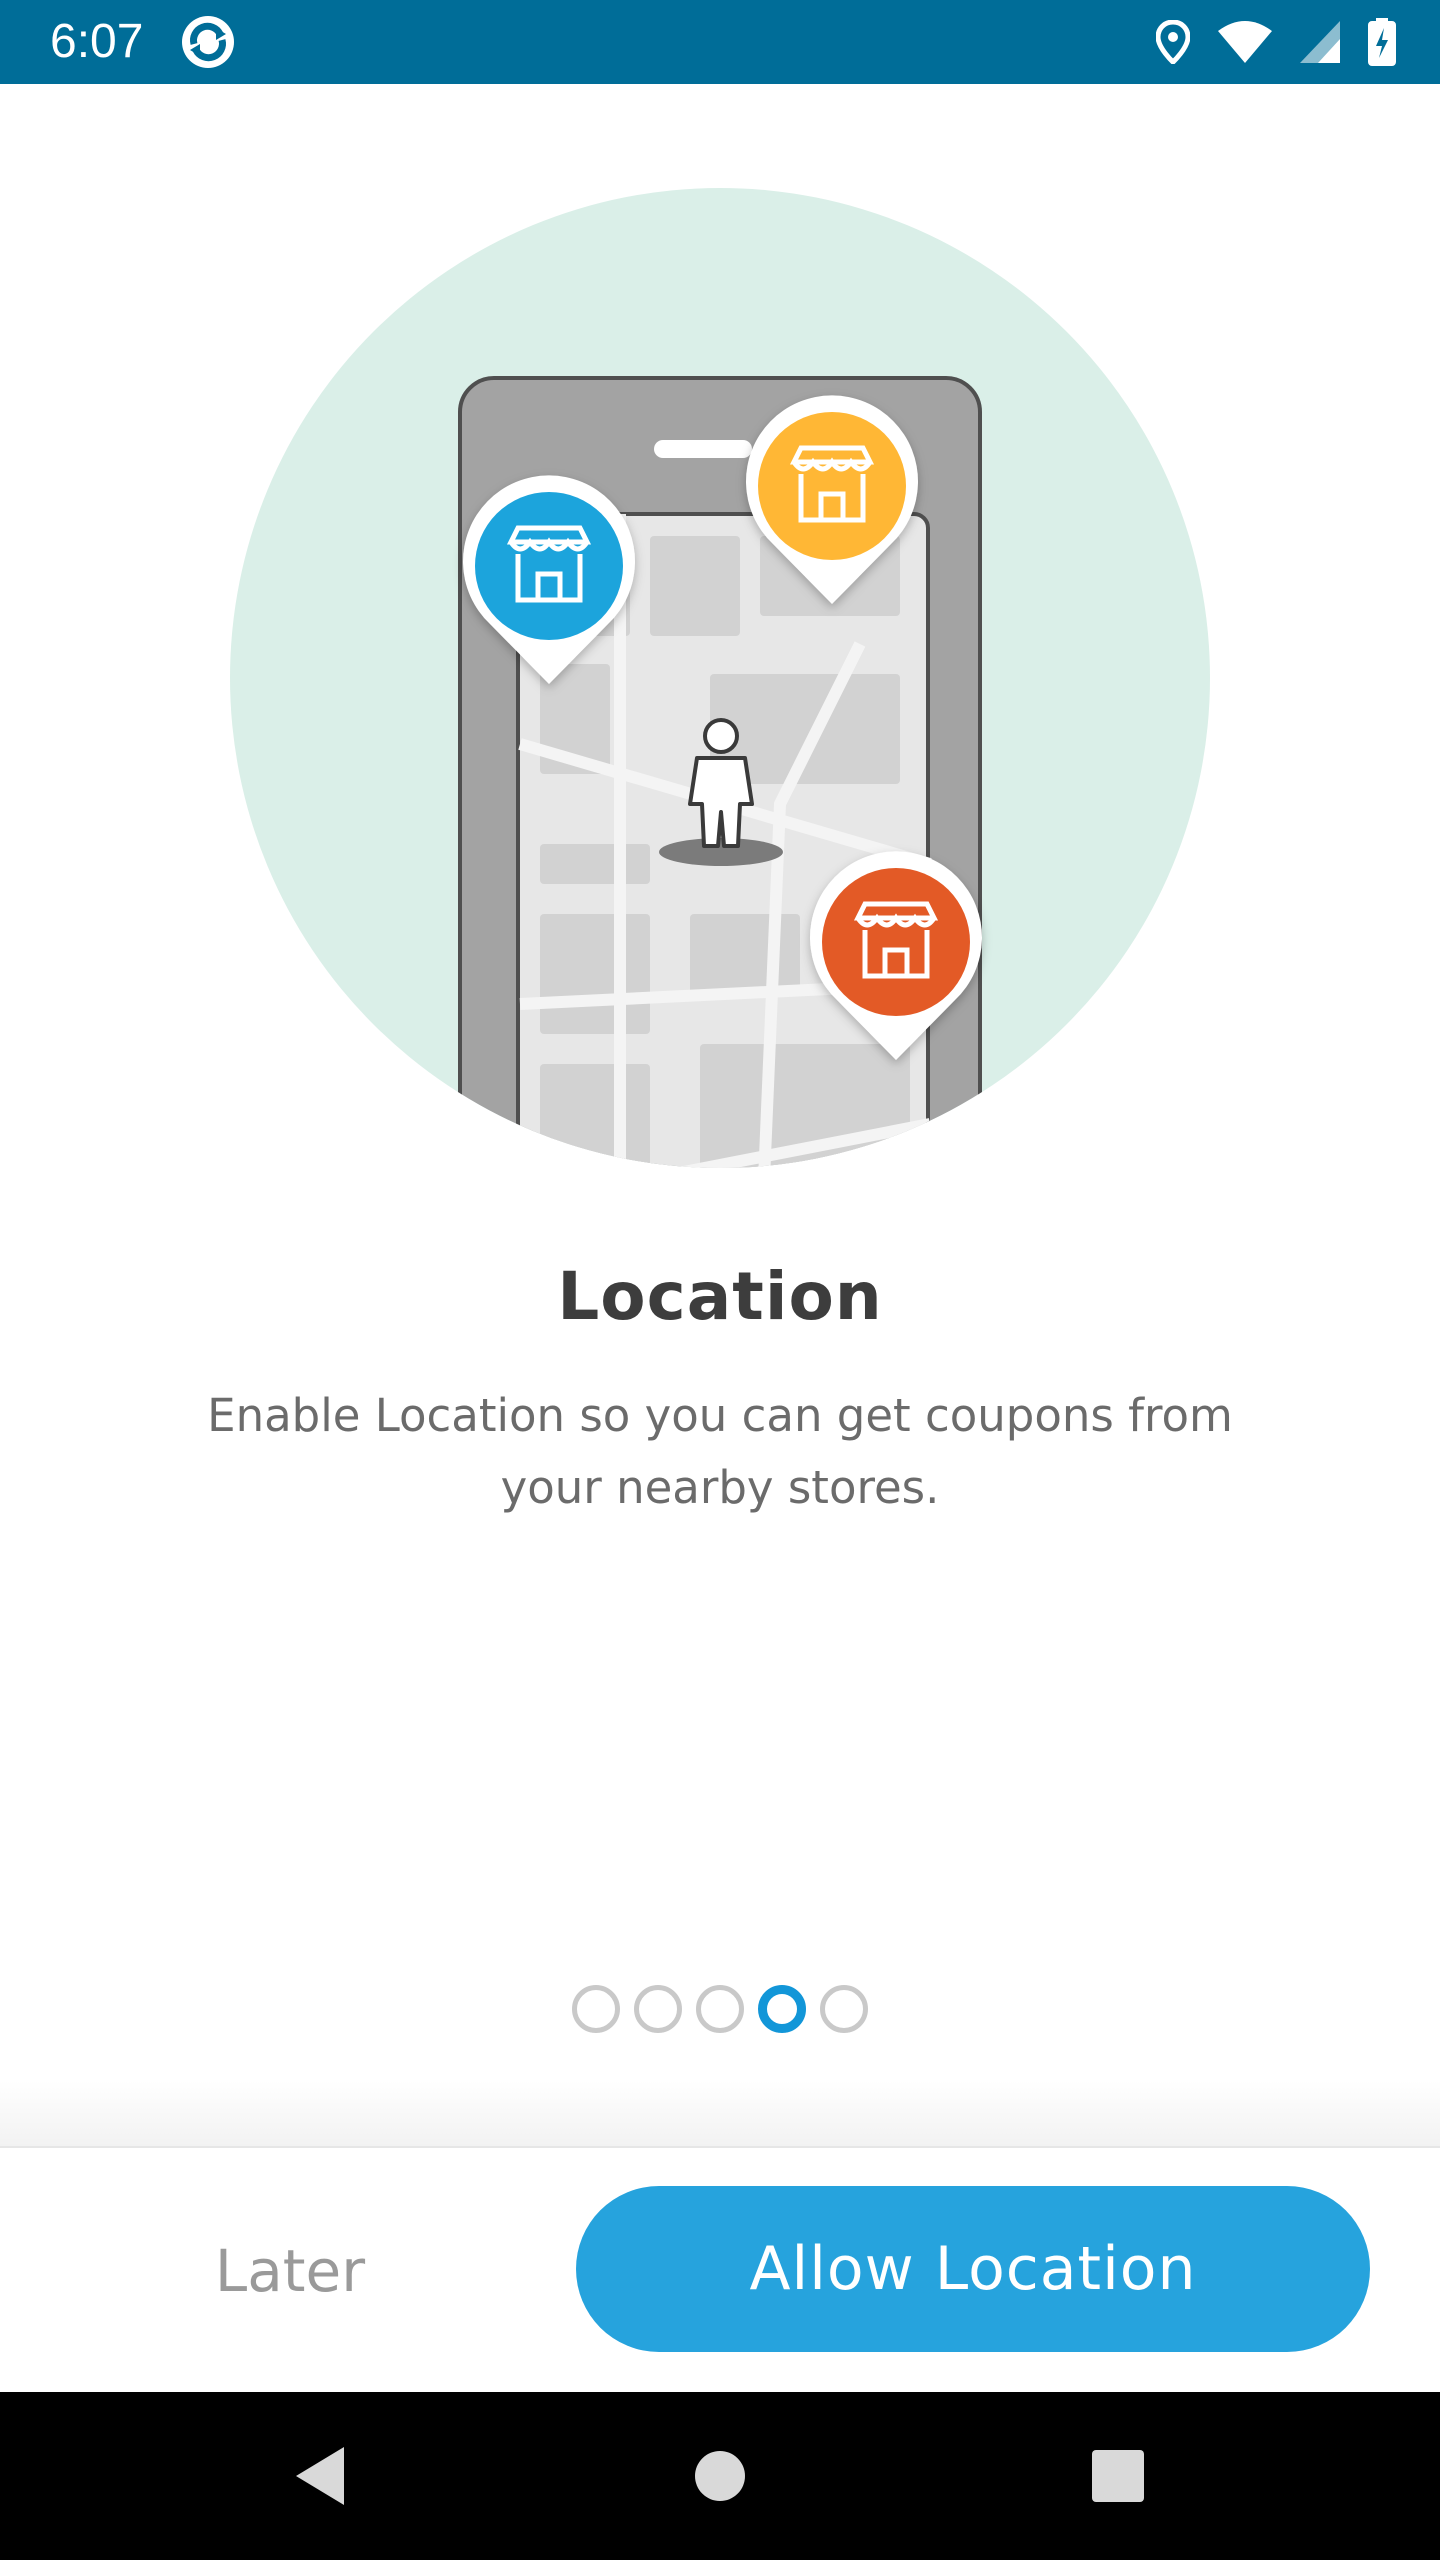 This screenshot has height=2560, width=1440. What do you see at coordinates (290, 2271) in the screenshot?
I see `later-button: Later` at bounding box center [290, 2271].